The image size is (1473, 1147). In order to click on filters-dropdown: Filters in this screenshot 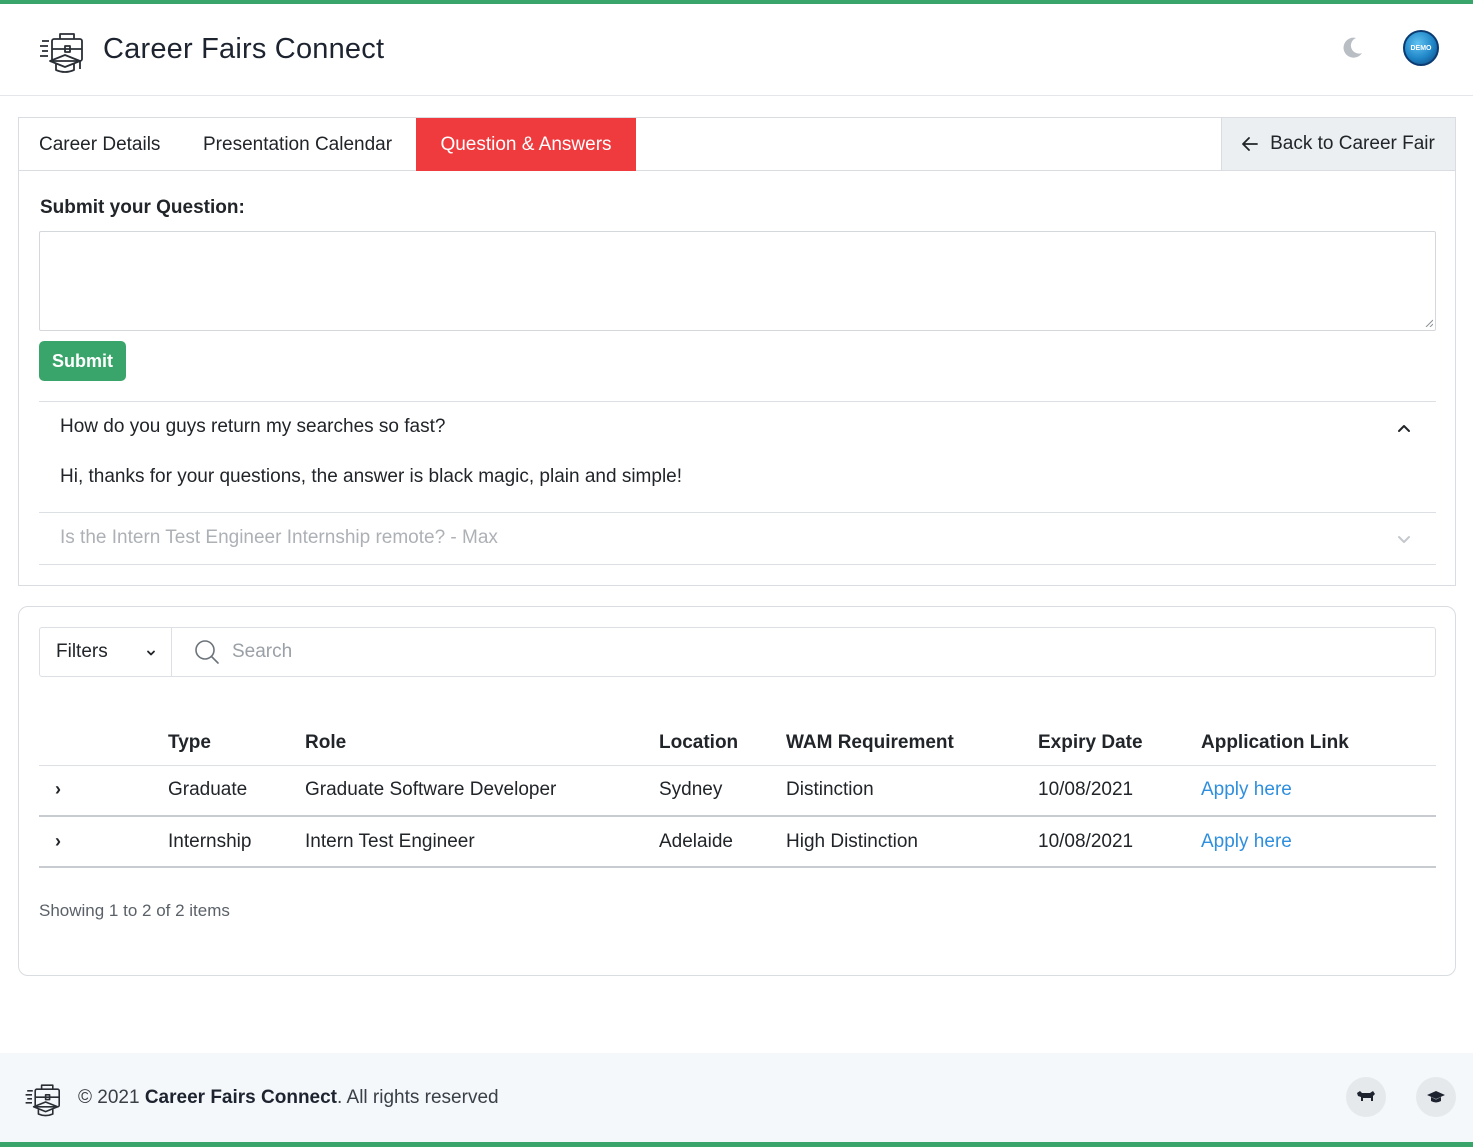, I will do `click(106, 652)`.